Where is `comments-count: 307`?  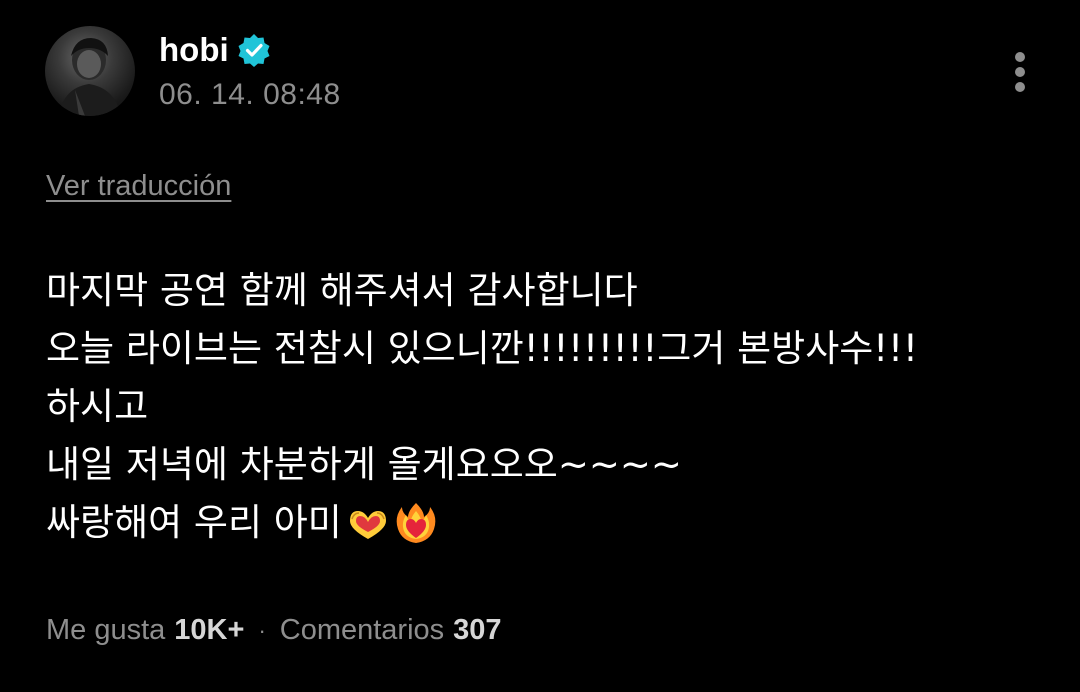
comments-count: 307 is located at coordinates (477, 630).